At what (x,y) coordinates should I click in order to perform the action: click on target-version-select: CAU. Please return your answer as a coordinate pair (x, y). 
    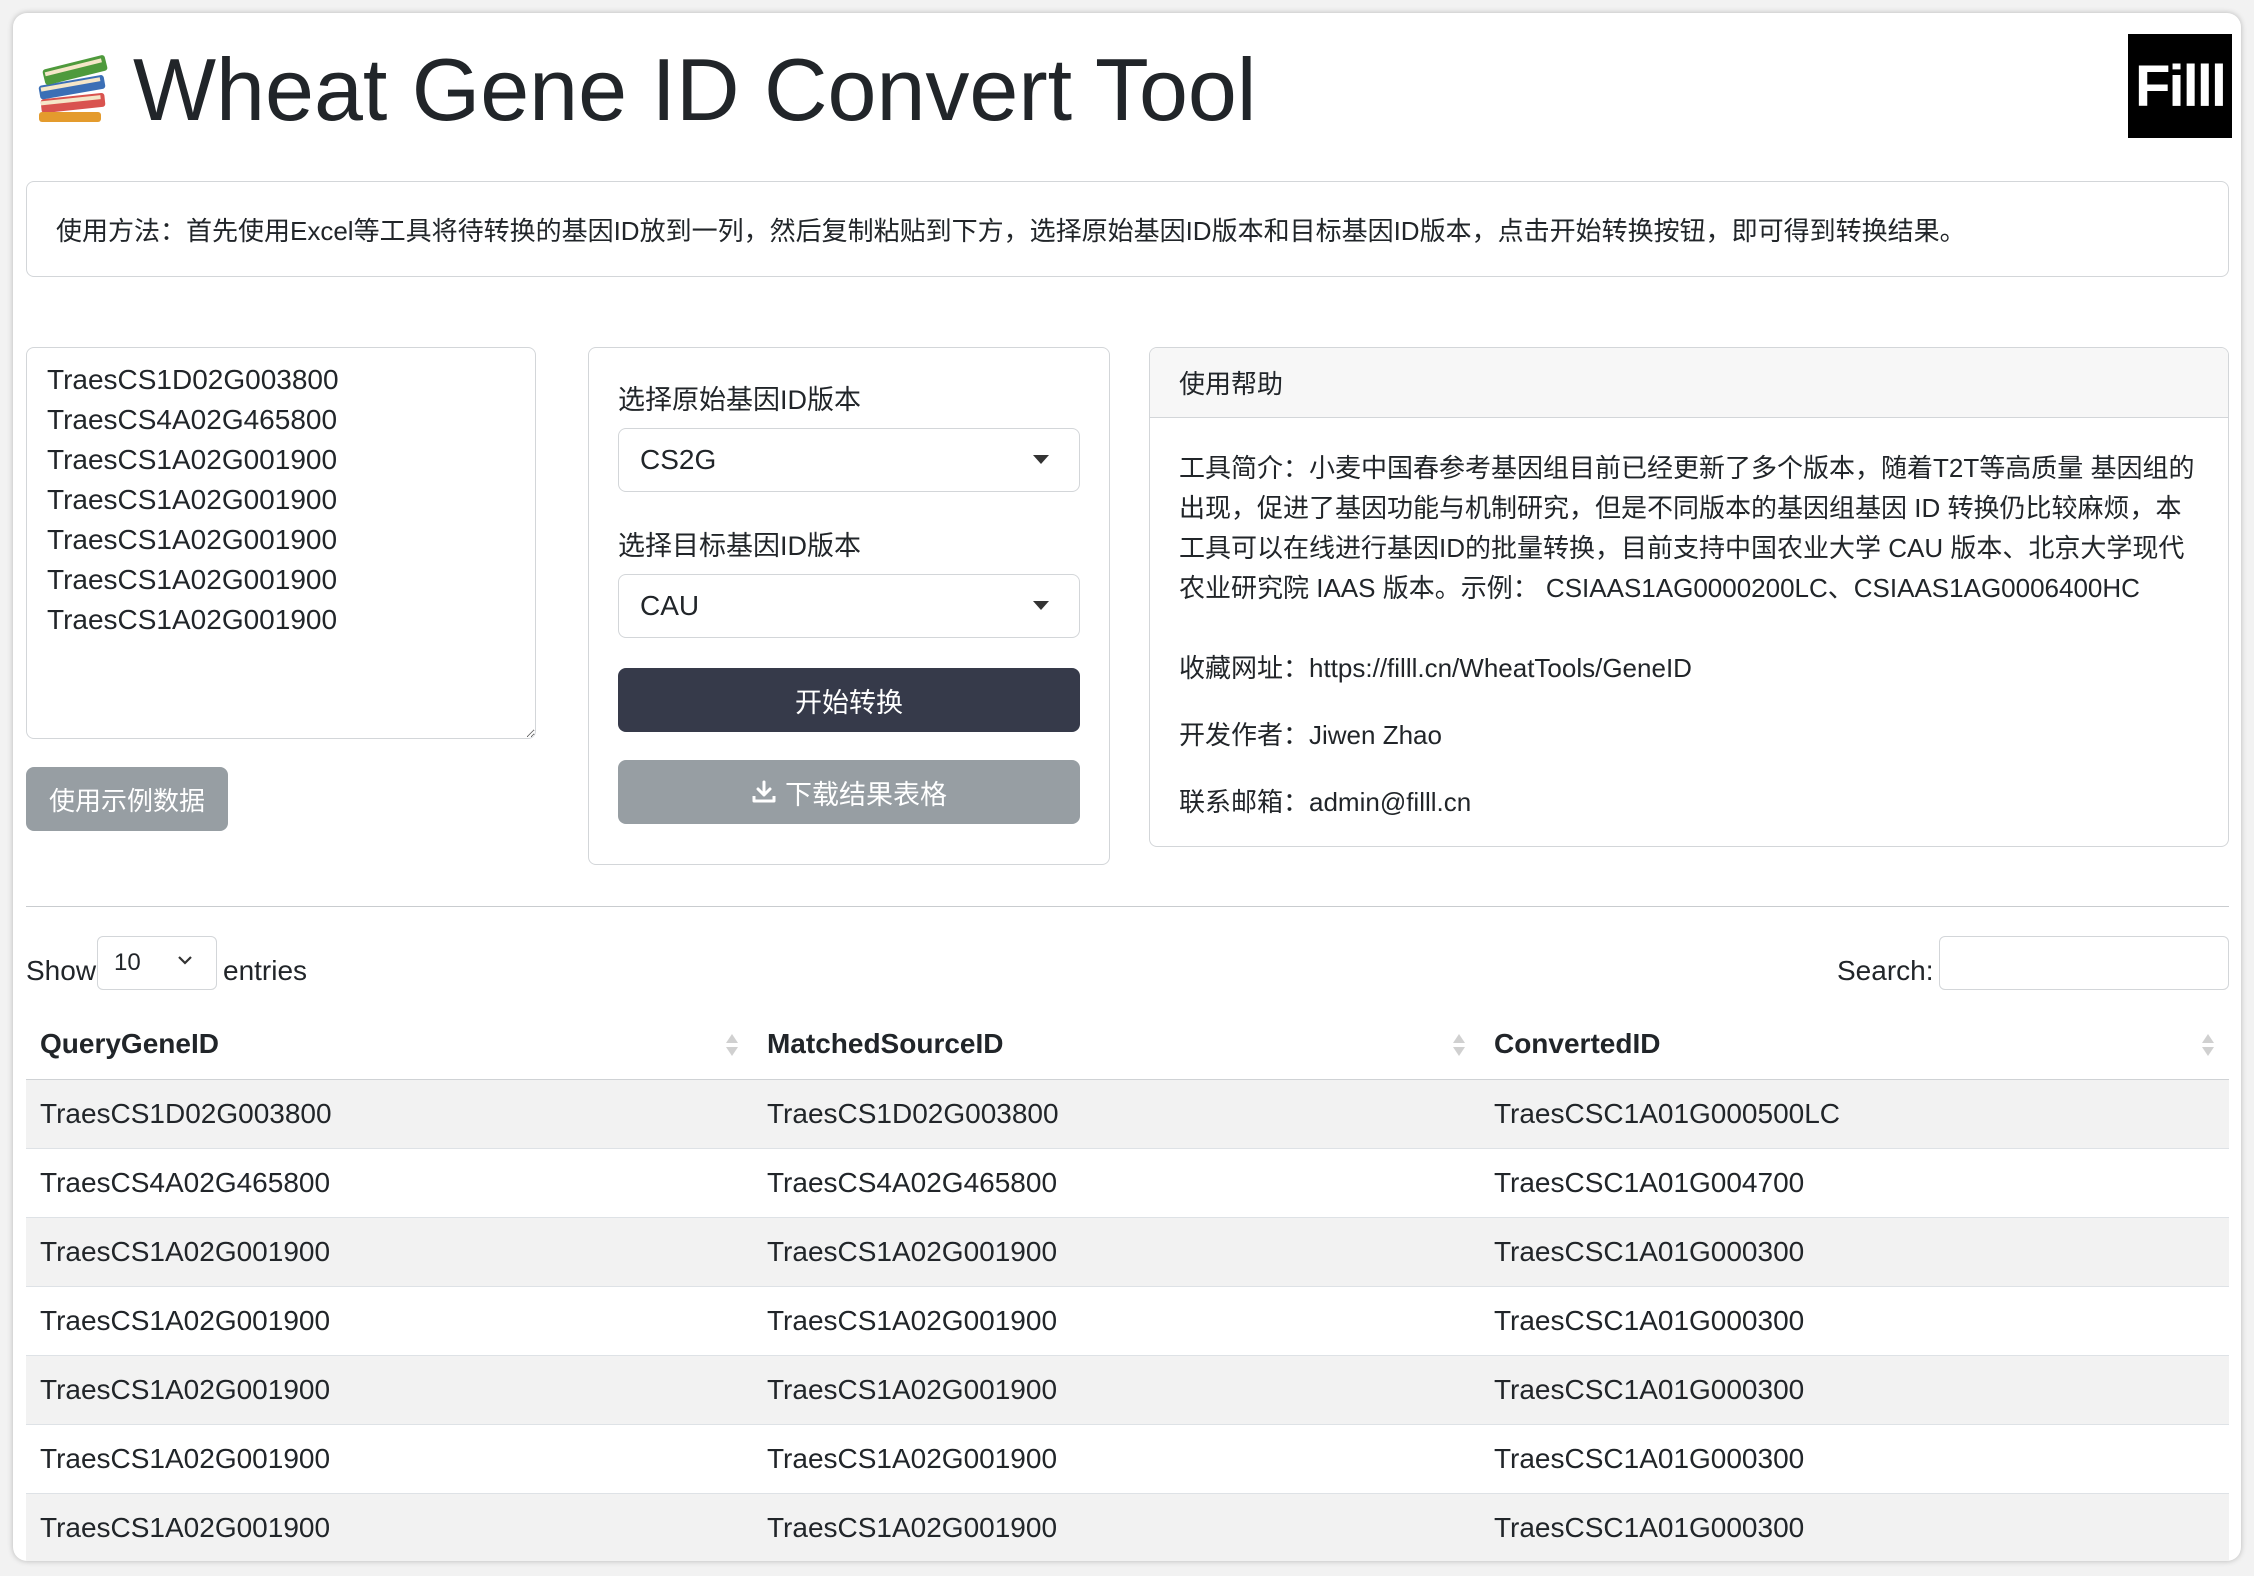
    Looking at the image, I should click on (849, 606).